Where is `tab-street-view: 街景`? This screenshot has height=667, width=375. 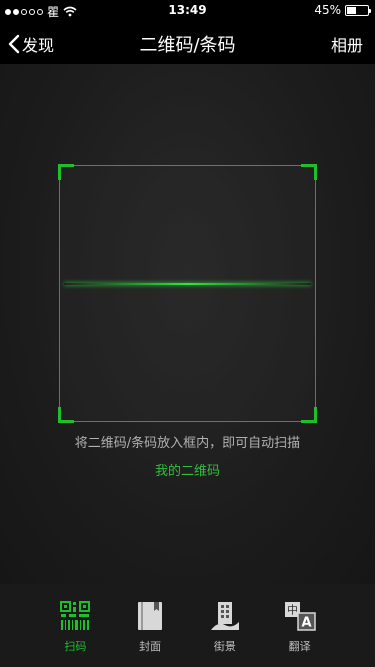 tab-street-view: 街景 is located at coordinates (225, 625).